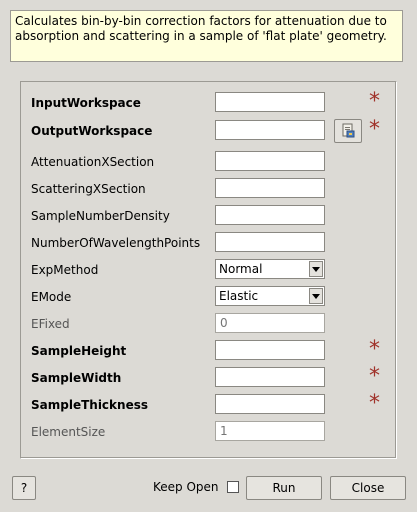 The width and height of the screenshot is (417, 512). I want to click on exp-method-value: Normal, so click(241, 269).